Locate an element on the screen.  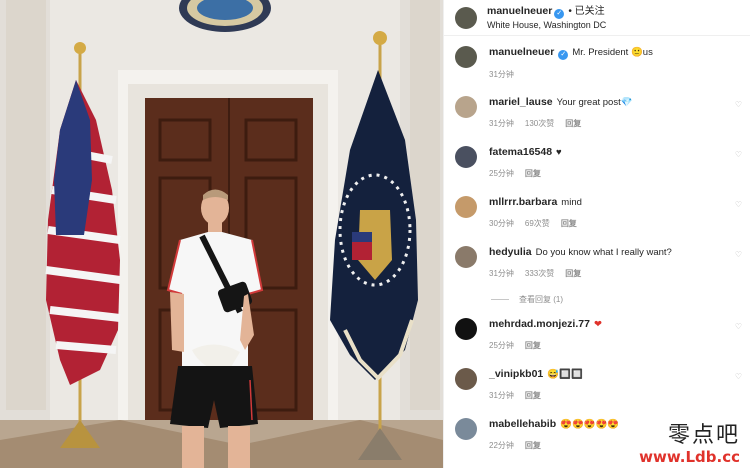
comment-text: Mr. President 🙂us is located at coordinates (612, 52).